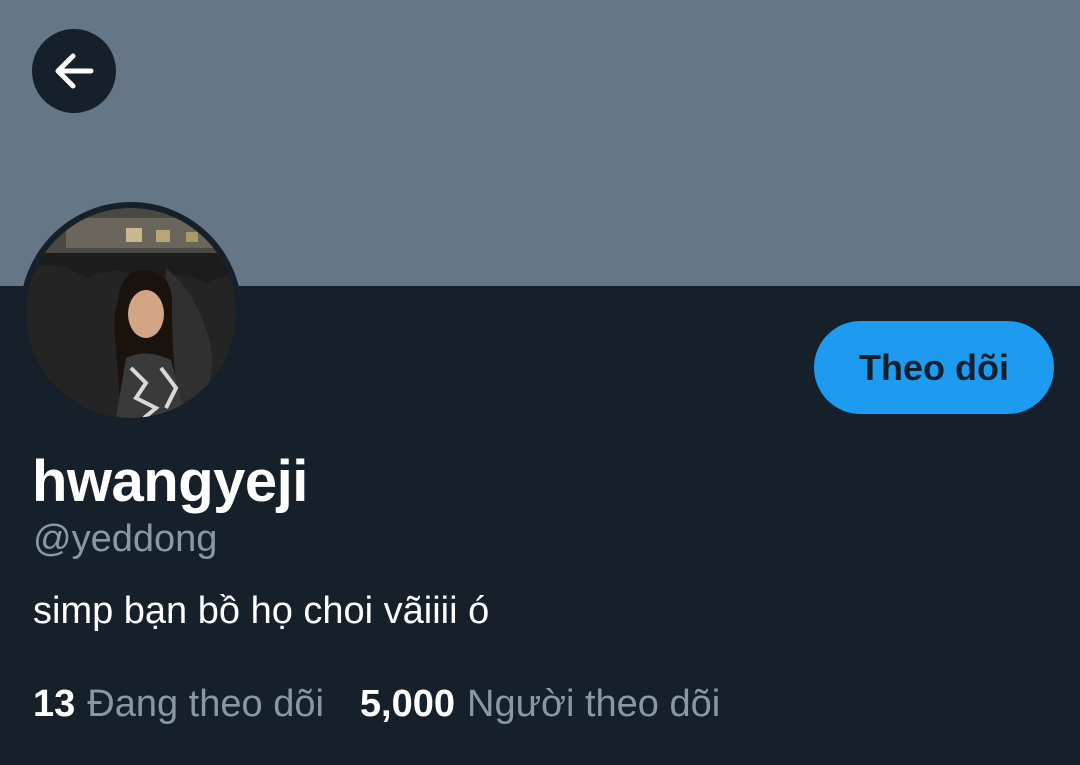 The width and height of the screenshot is (1080, 765). I want to click on back-button, so click(74, 71).